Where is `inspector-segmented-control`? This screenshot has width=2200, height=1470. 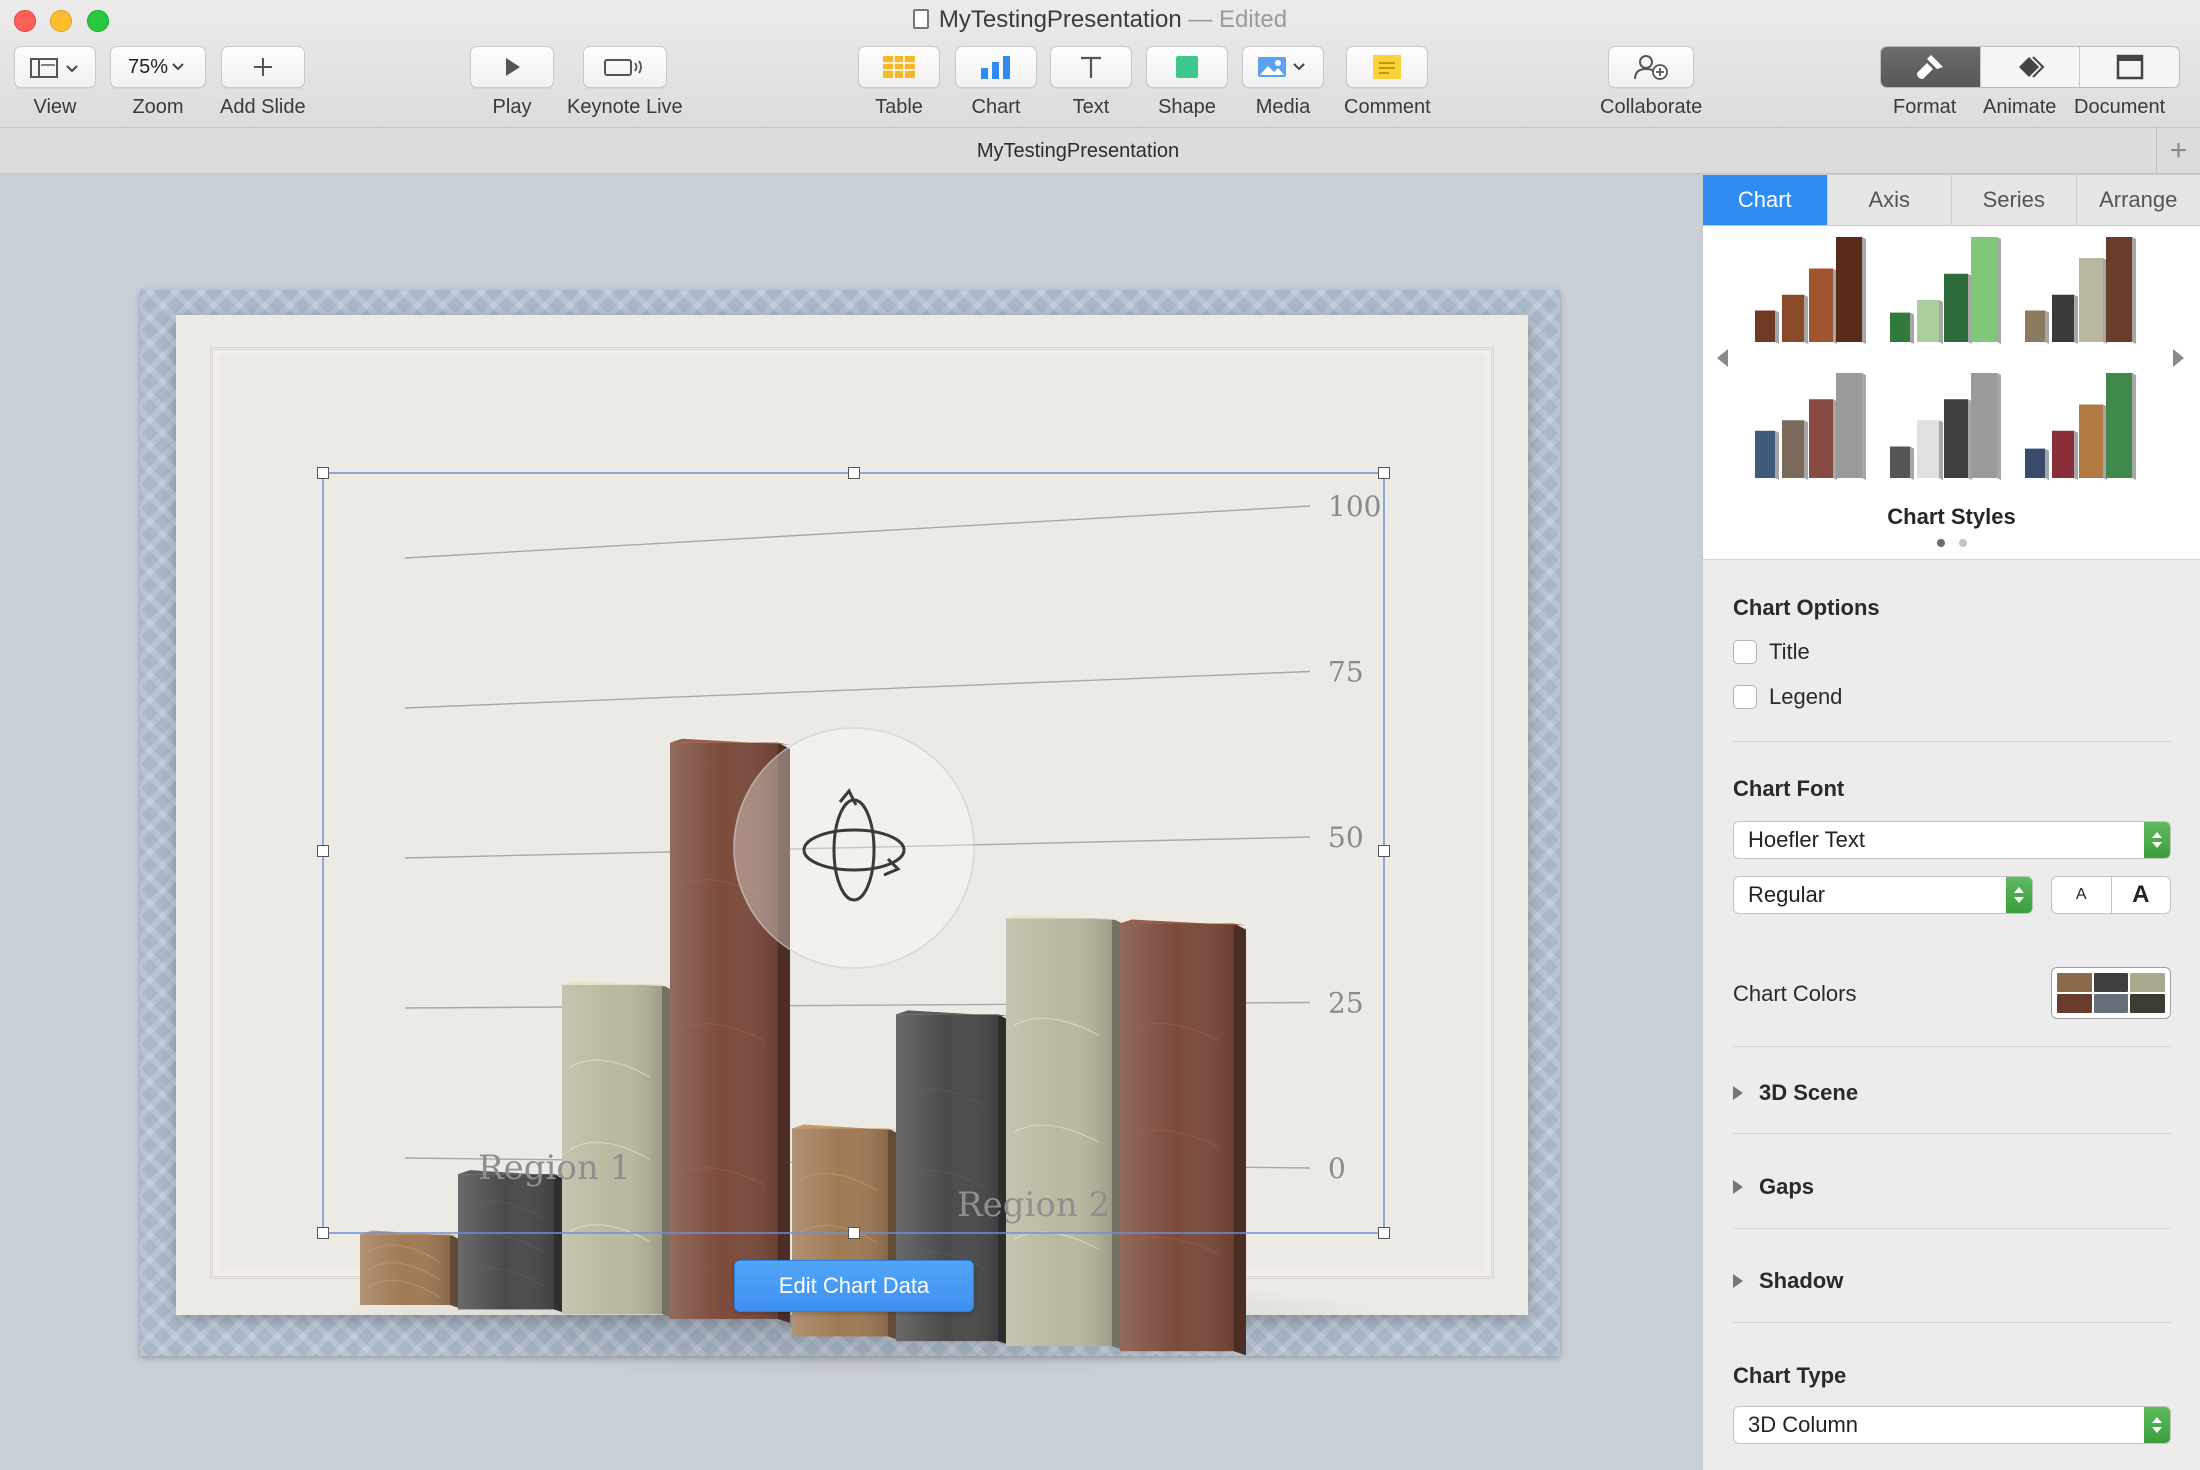
inspector-segmented-control is located at coordinates (2030, 67).